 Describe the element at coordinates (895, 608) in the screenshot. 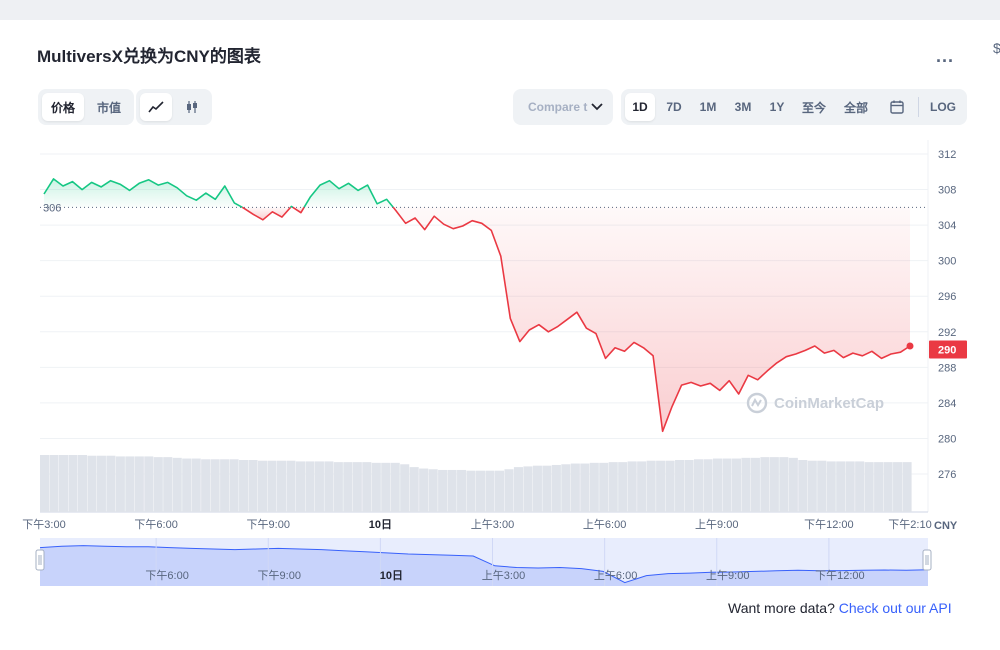

I see `api-link: Check out our API` at that location.